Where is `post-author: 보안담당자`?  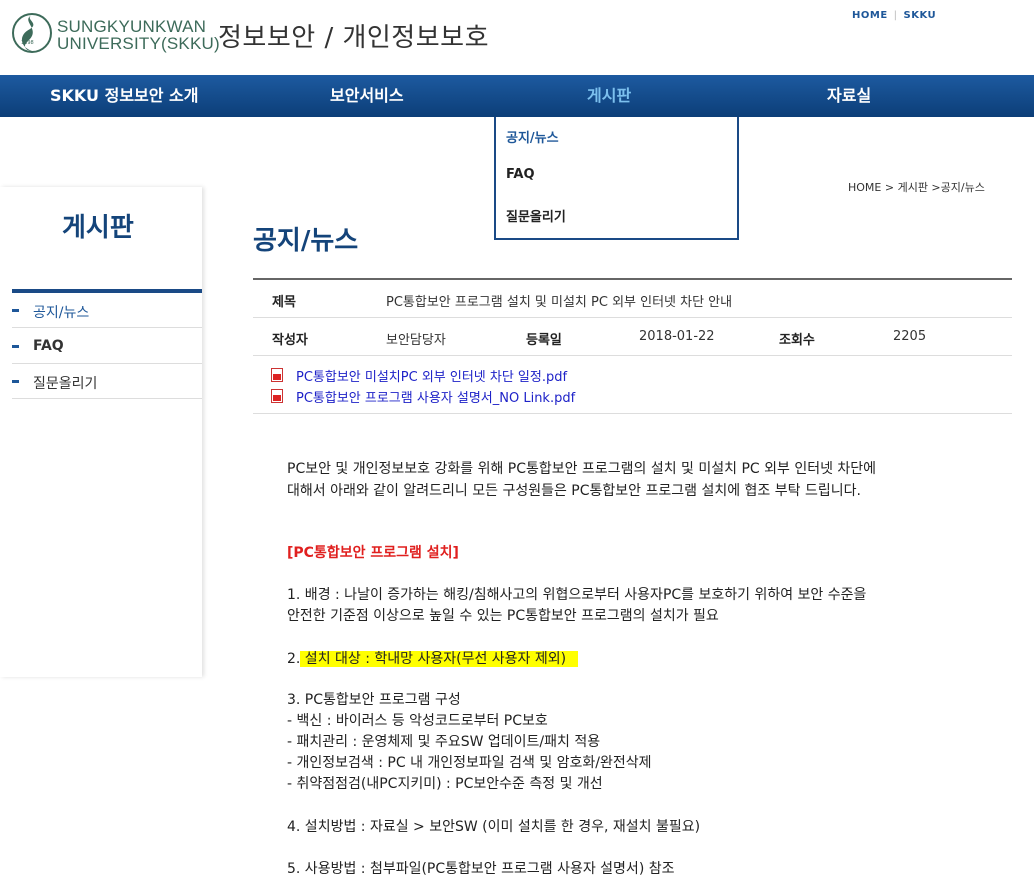 post-author: 보안담당자 is located at coordinates (416, 340).